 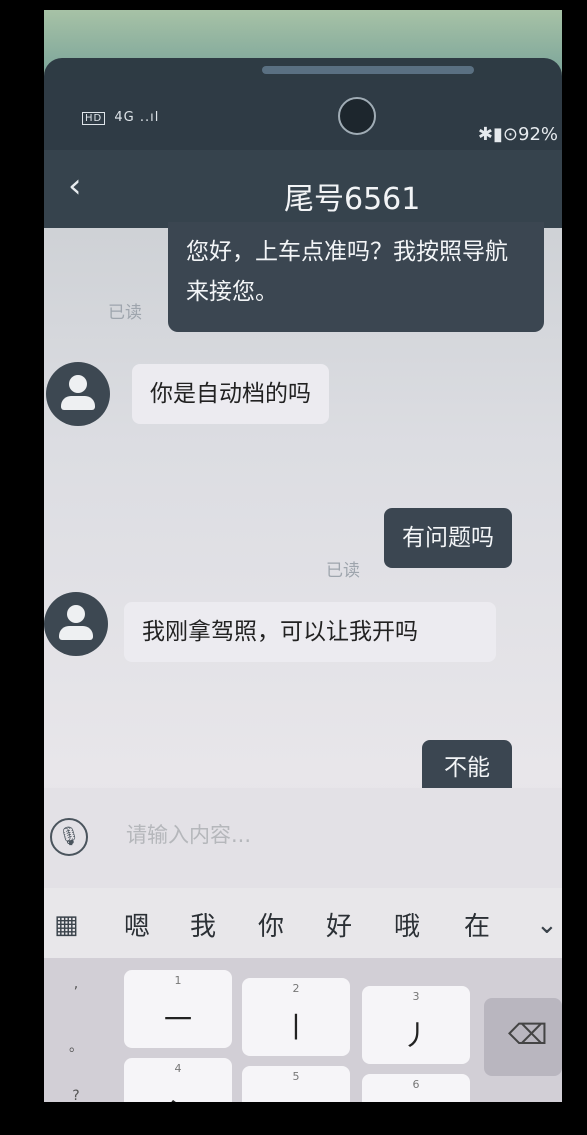 I want to click on key-number: 2, so click(x=296, y=988).